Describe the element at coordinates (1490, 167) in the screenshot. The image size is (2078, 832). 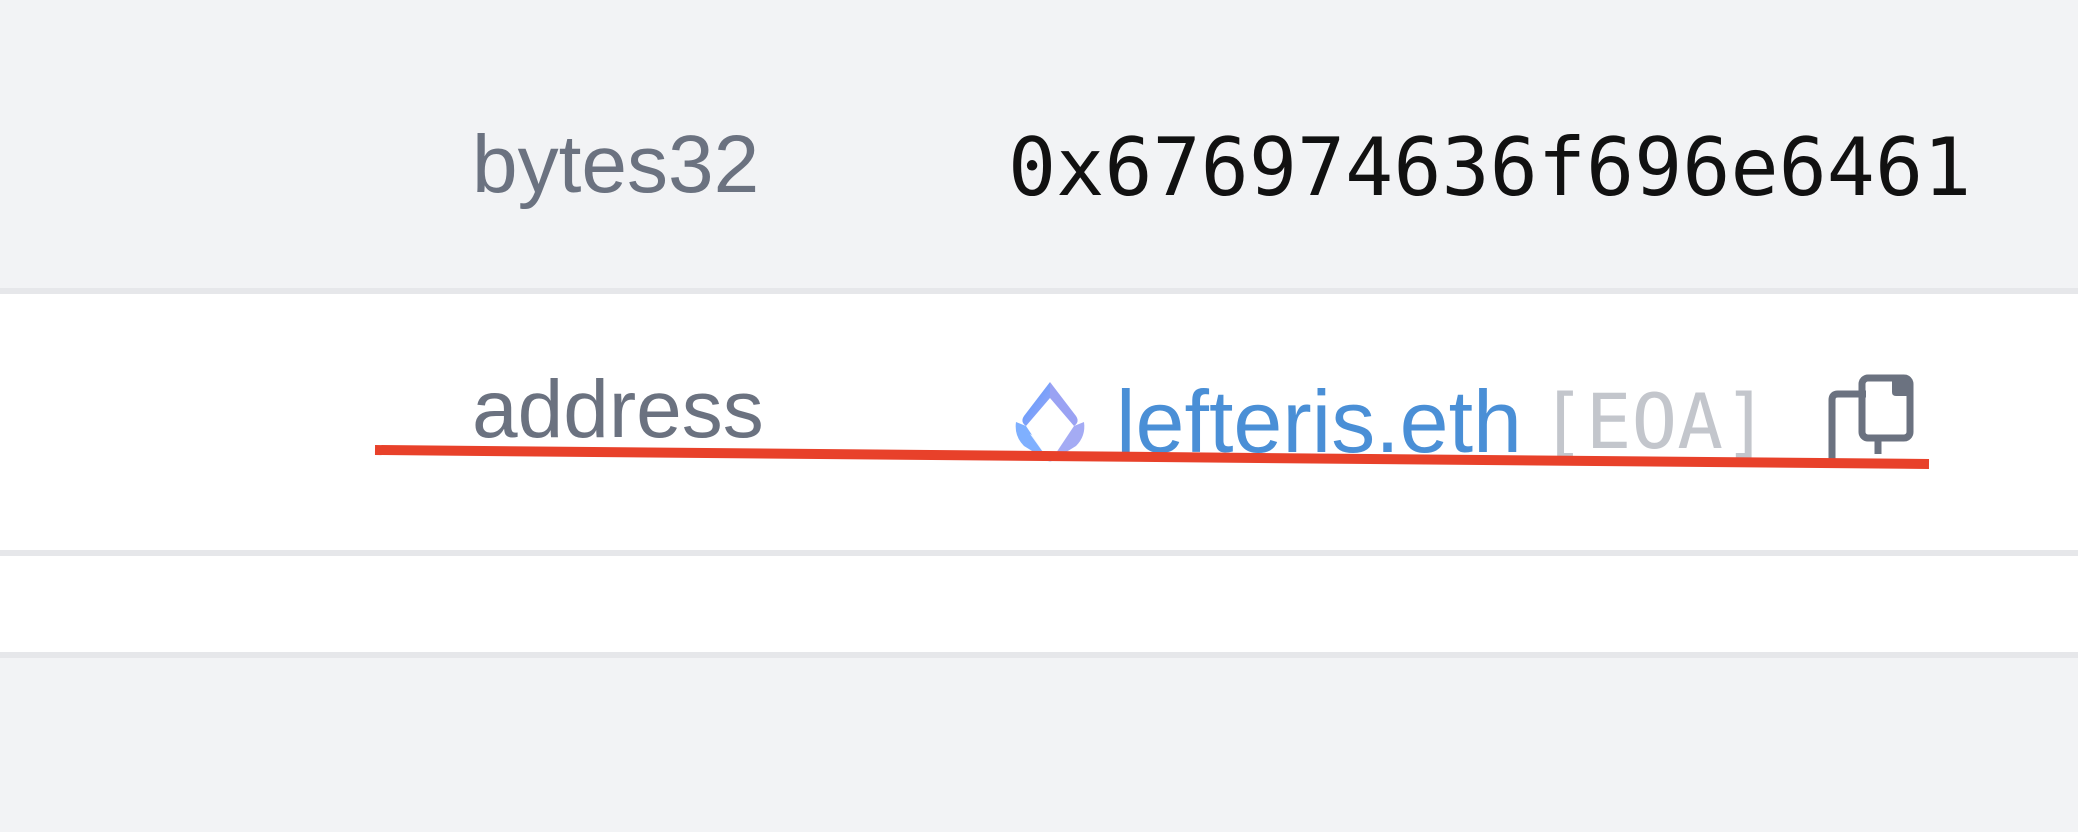
I see `param-value-hex: 0x676974636f696e6461` at that location.